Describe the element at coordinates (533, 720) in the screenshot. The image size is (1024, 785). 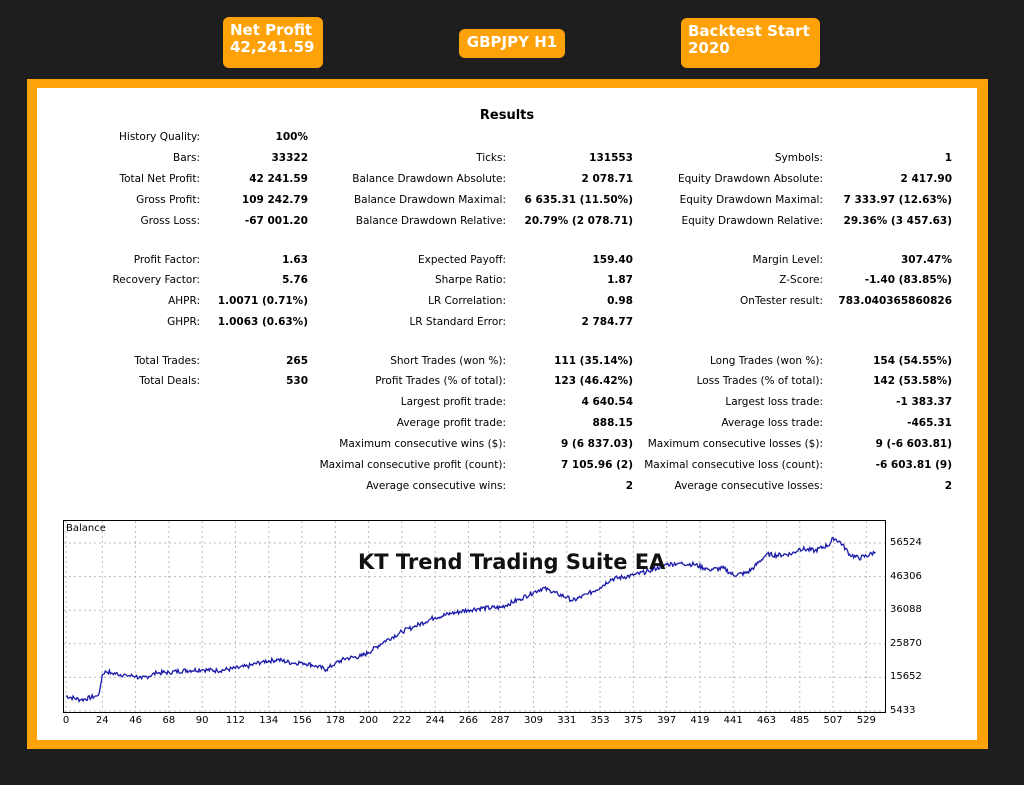
I see `x-tick-label: 309` at that location.